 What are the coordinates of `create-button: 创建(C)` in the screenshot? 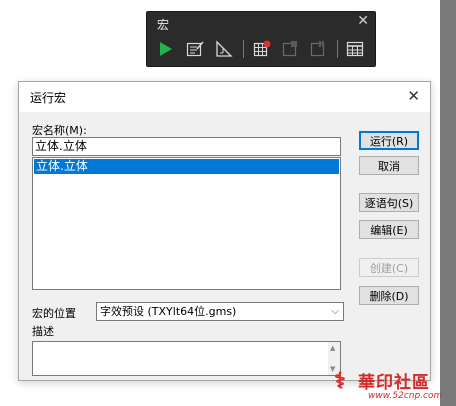 It's located at (389, 267).